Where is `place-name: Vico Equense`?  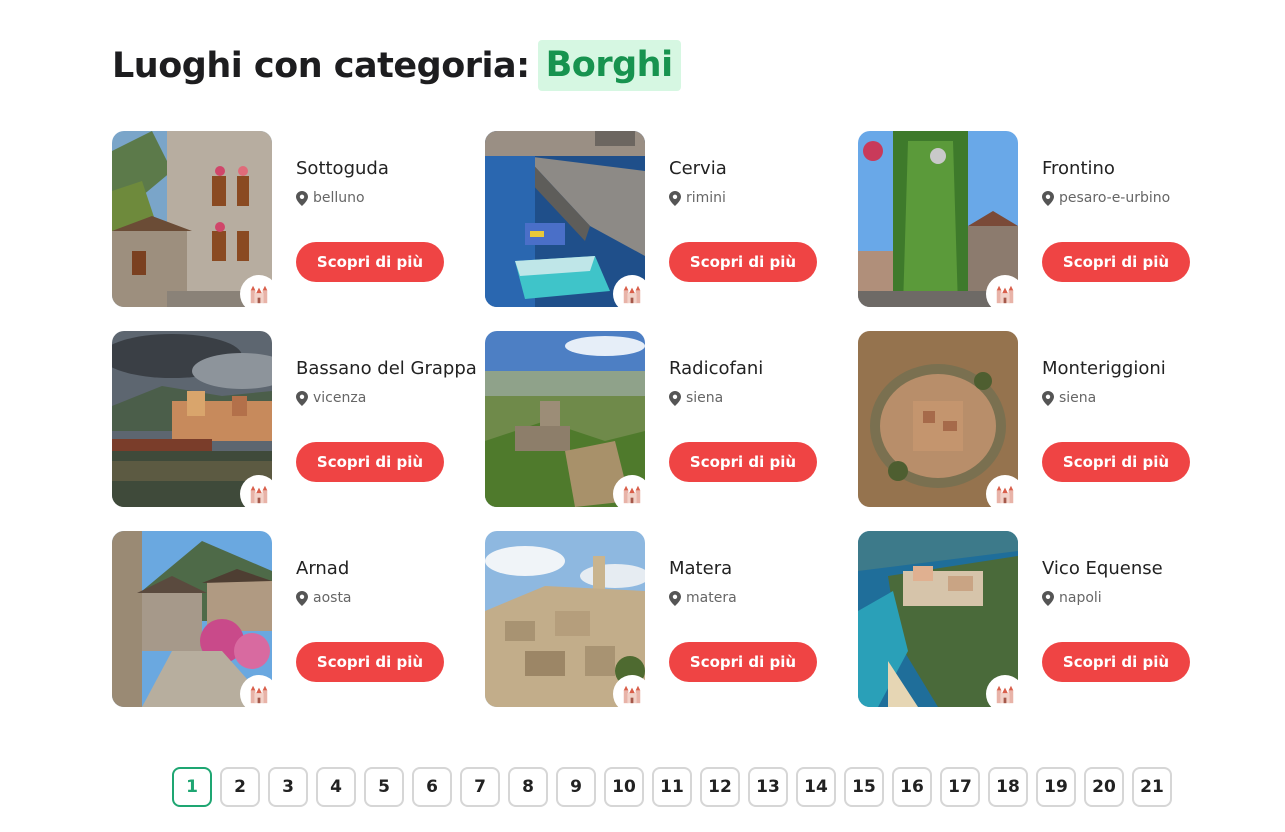 place-name: Vico Equense is located at coordinates (1102, 568).